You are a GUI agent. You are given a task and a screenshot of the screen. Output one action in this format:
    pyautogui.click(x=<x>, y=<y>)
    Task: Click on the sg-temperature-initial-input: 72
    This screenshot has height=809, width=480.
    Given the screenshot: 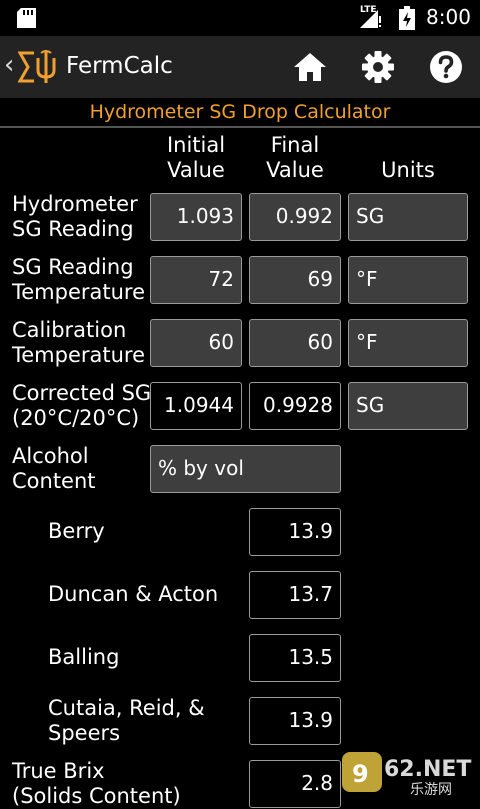 What is the action you would take?
    pyautogui.click(x=196, y=280)
    